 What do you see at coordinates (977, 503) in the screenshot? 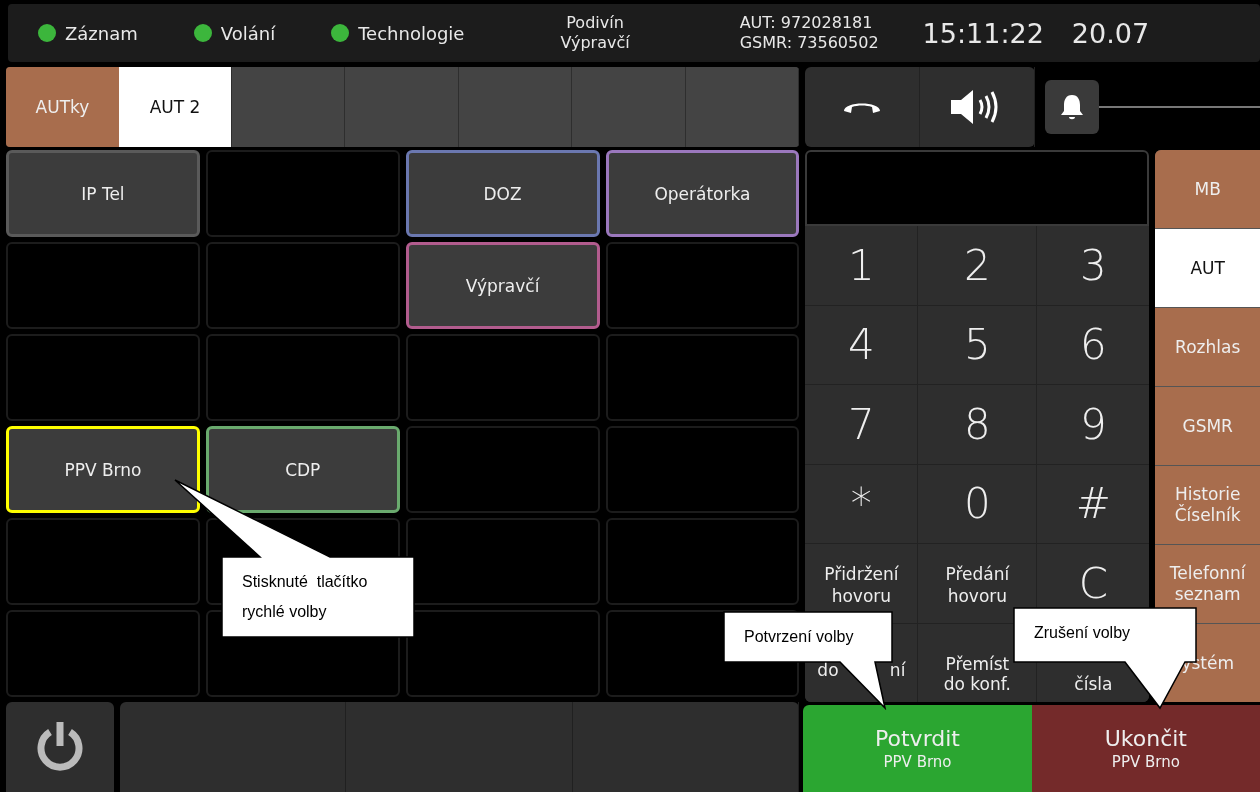
I see `keypad-key: 0` at bounding box center [977, 503].